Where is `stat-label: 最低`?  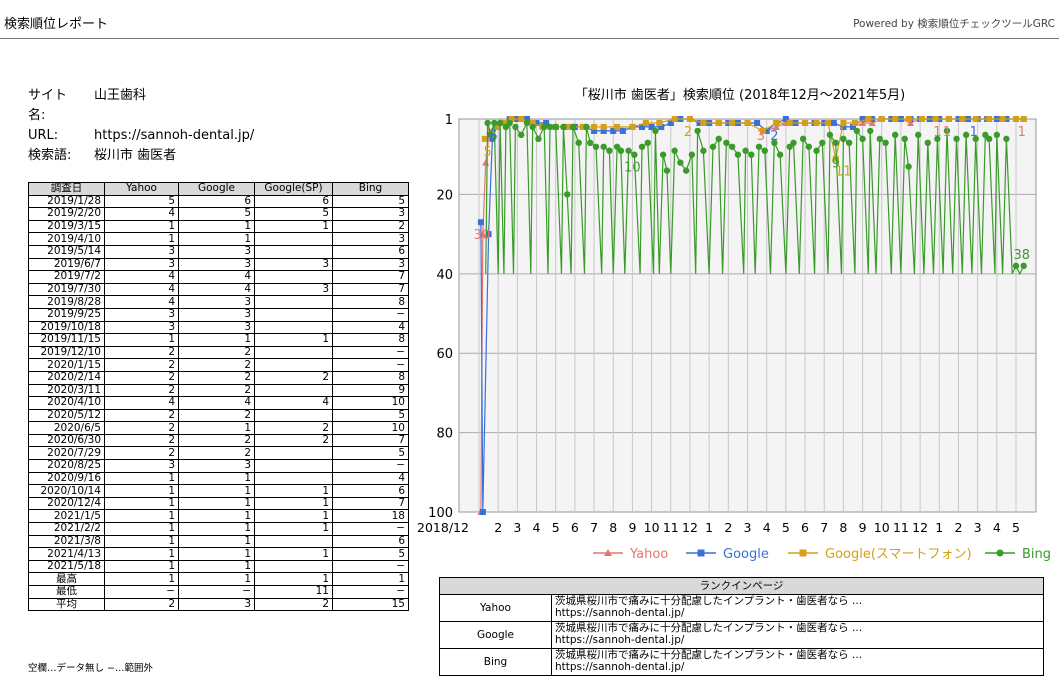 stat-label: 最低 is located at coordinates (66, 592).